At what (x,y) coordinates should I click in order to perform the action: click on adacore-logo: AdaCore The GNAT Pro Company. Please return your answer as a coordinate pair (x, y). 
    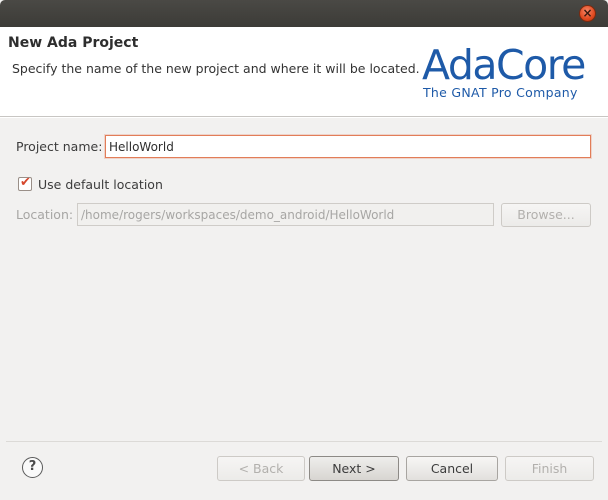
    Looking at the image, I should click on (507, 74).